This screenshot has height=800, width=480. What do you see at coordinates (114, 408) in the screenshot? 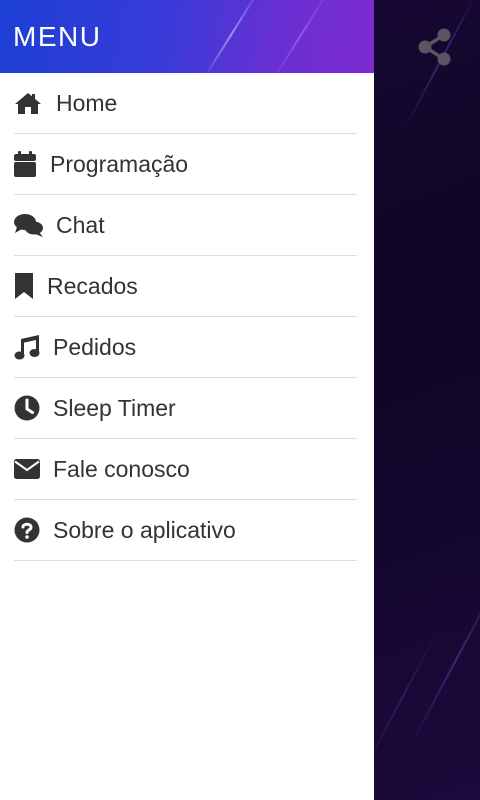
I see `menu-item-label: Sleep Timer` at bounding box center [114, 408].